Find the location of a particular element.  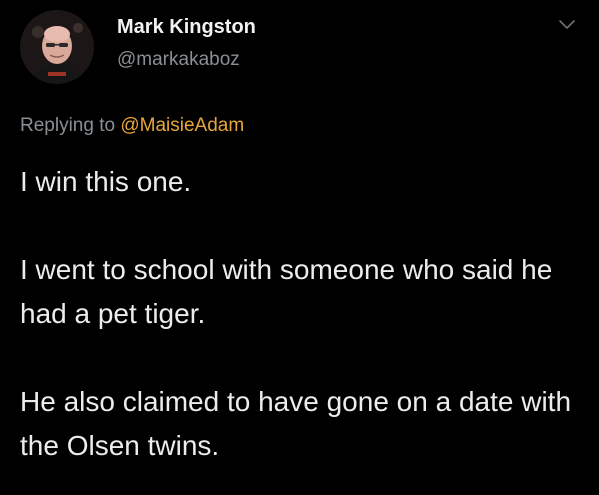

author-handle: @markakaboz is located at coordinates (178, 60).